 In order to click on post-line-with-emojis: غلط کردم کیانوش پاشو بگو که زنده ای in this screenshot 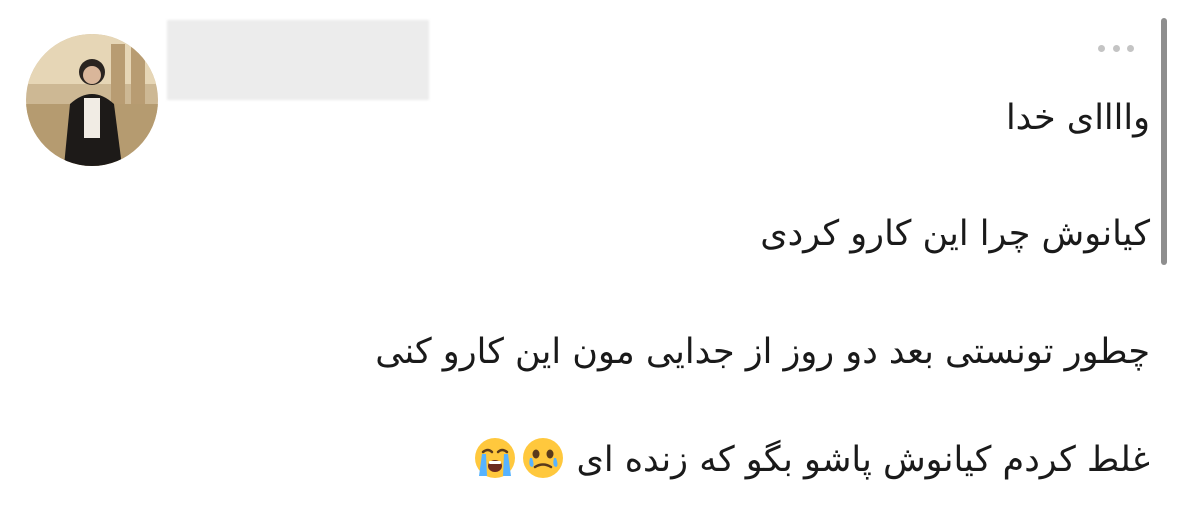, I will do `click(809, 460)`.